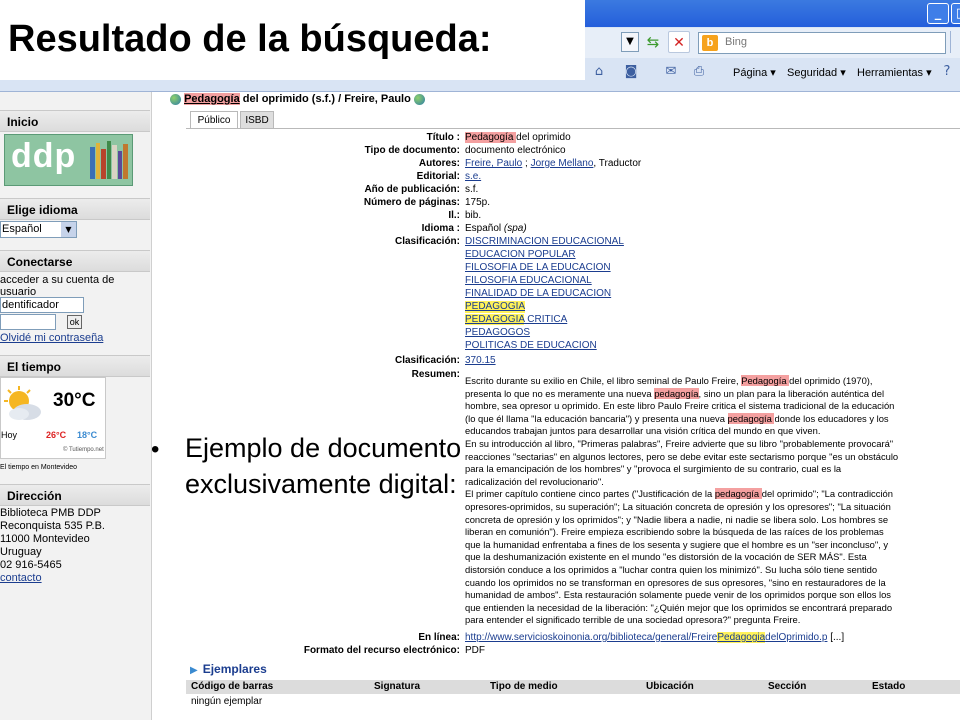 The image size is (960, 720). I want to click on login-ok-button: ok, so click(74, 322).